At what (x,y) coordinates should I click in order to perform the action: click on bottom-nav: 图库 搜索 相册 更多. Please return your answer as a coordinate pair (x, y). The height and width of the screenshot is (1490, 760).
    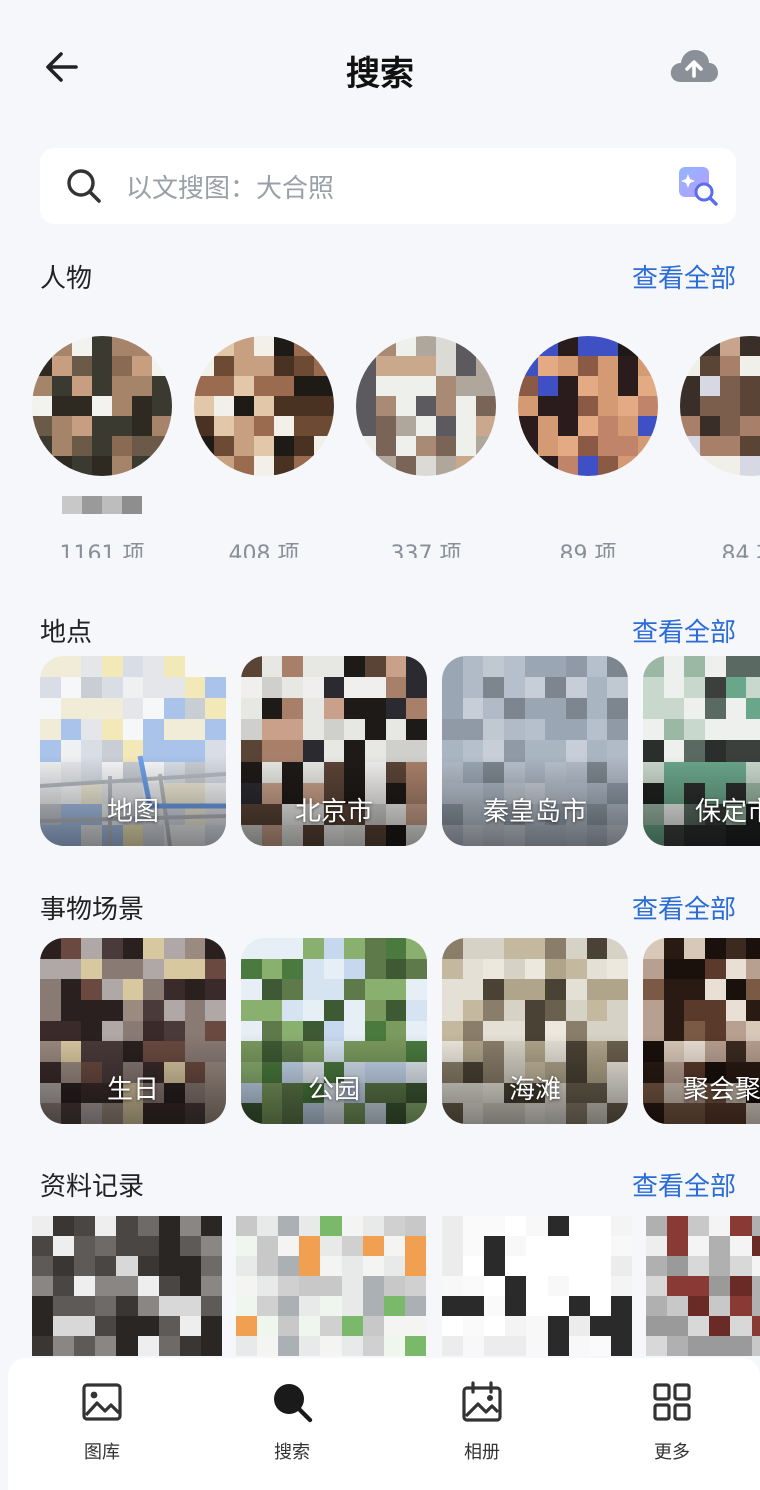
    Looking at the image, I should click on (384, 1424).